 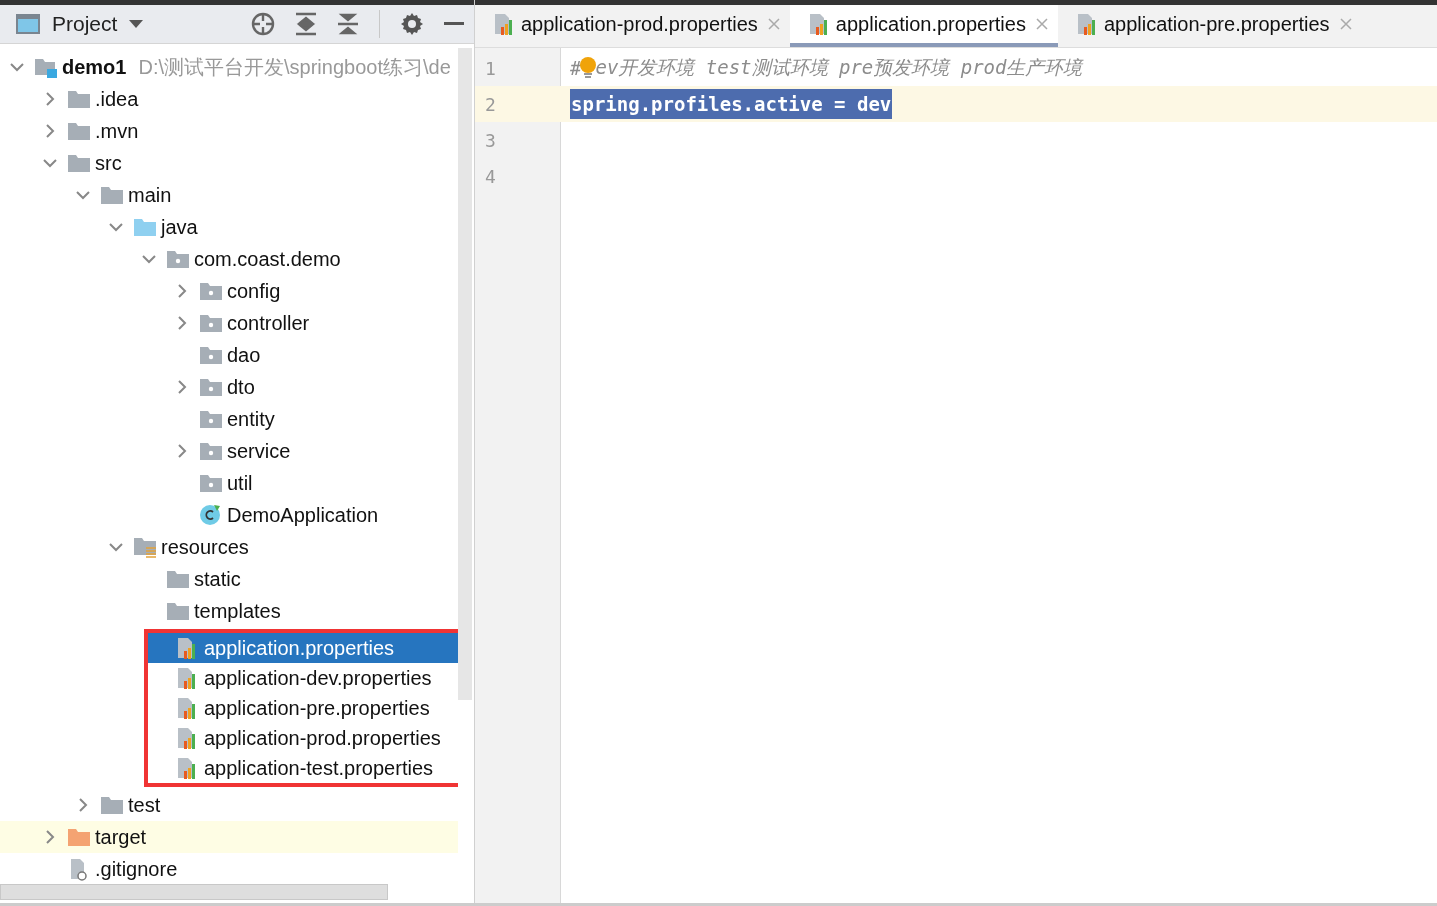 I want to click on locate-icon, so click(x=263, y=24).